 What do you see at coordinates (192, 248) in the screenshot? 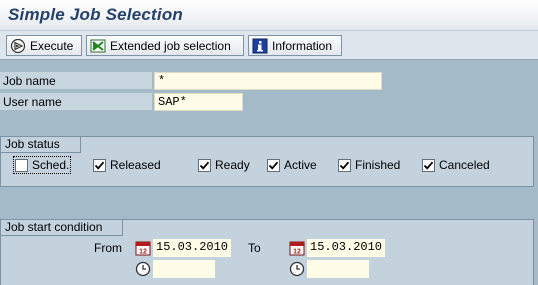
I see `from-date-field: 15.03.2010` at bounding box center [192, 248].